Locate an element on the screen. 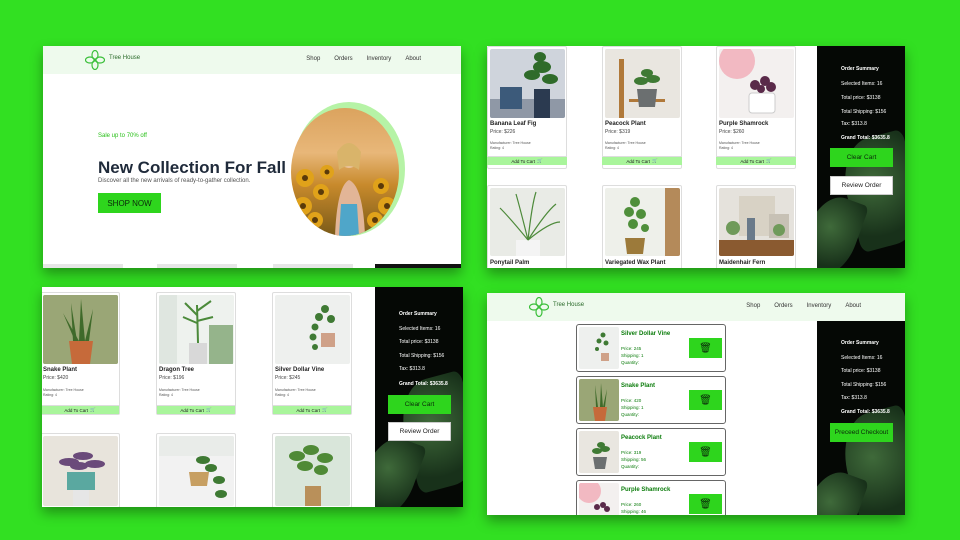 The image size is (960, 540). card-peek is located at coordinates (313, 266).